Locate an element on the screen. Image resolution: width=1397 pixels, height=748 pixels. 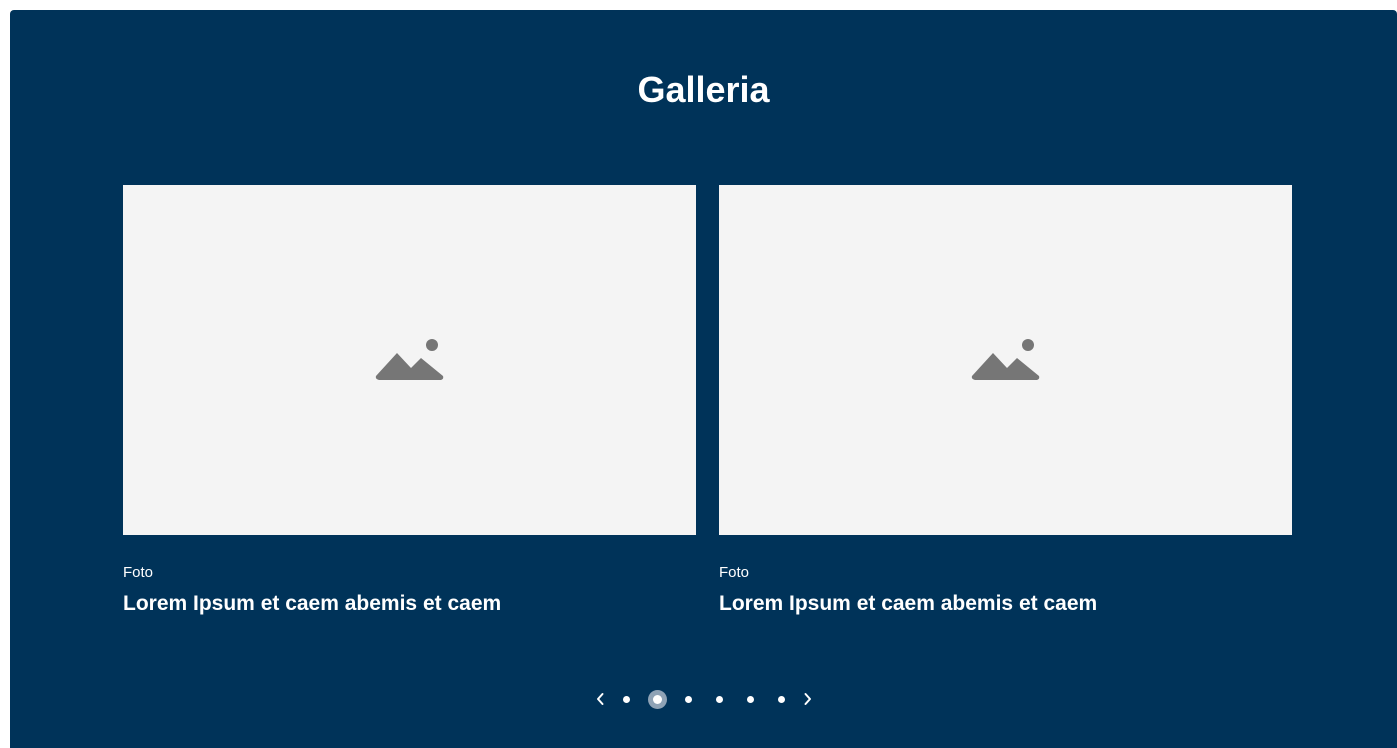
chevron-right-icon is located at coordinates (807, 699).